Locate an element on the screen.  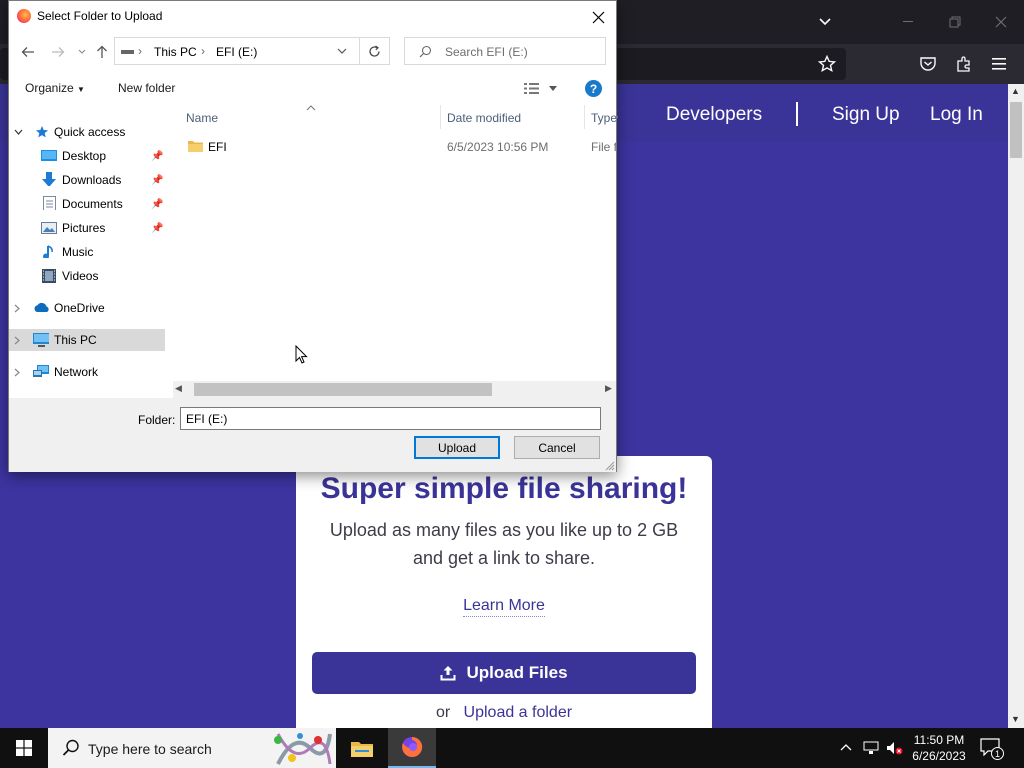
scroll-up-icon: ▲ is located at coordinates (1015, 91).